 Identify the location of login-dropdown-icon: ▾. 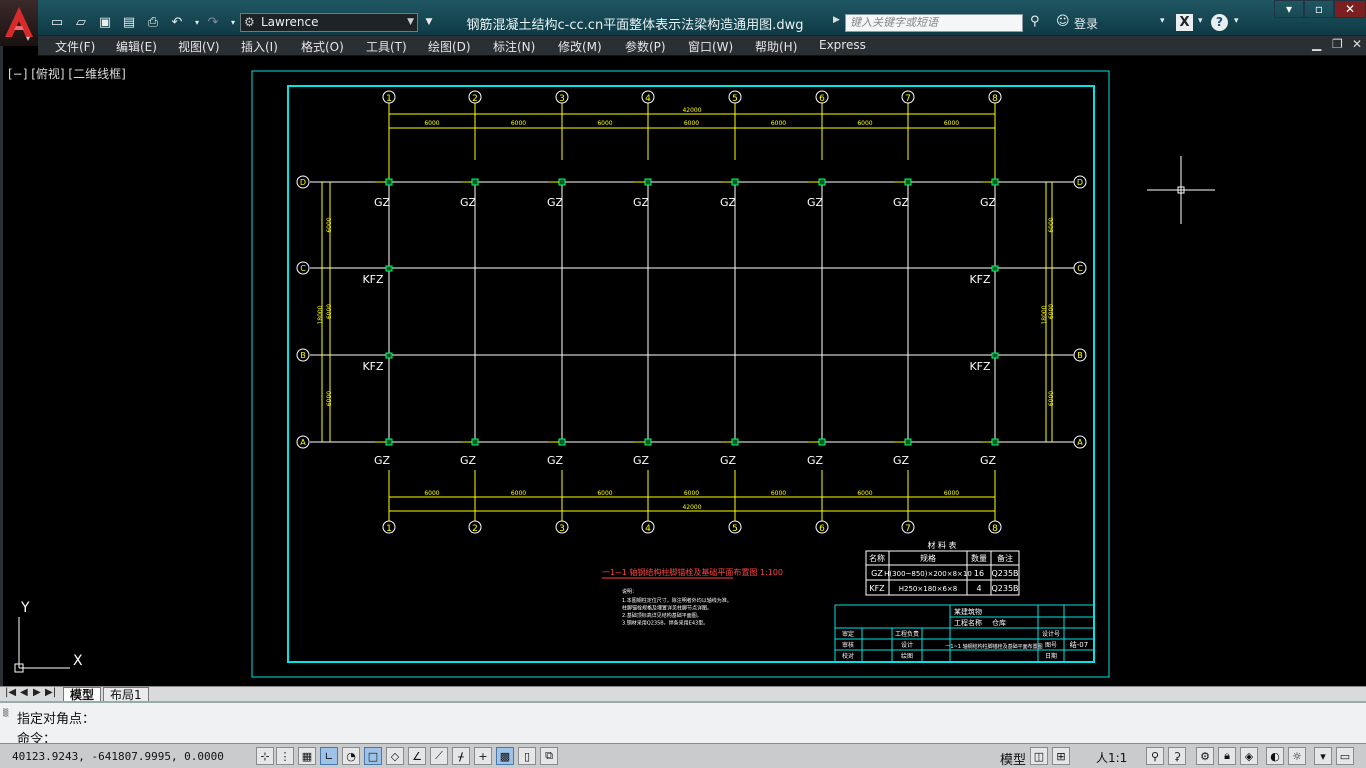
(1162, 21).